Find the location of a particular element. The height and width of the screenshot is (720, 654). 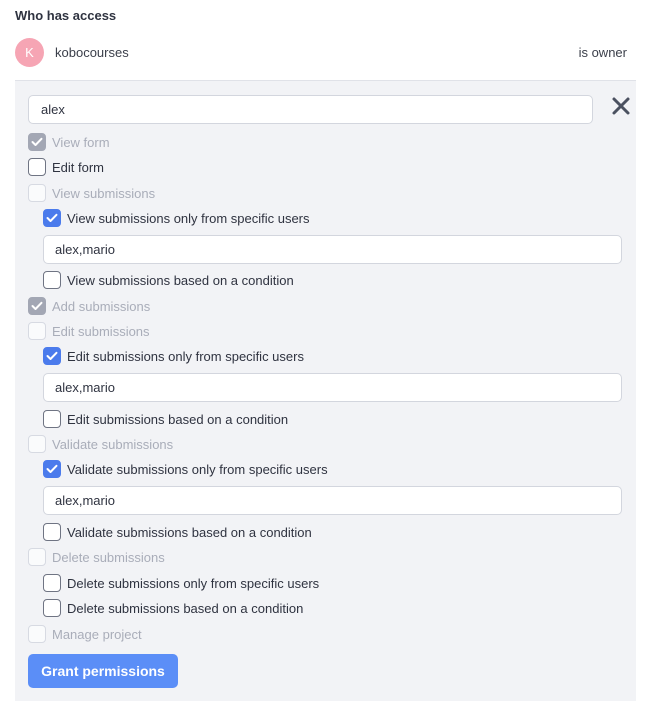

perm-label: View form is located at coordinates (81, 142).